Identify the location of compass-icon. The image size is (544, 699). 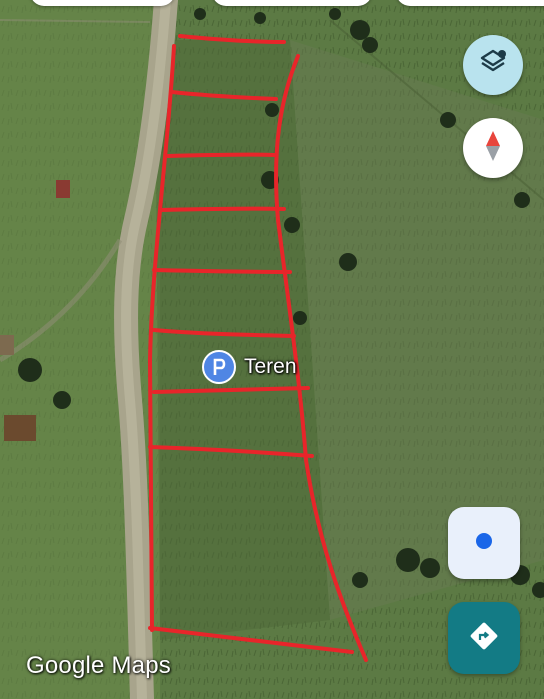
(493, 148).